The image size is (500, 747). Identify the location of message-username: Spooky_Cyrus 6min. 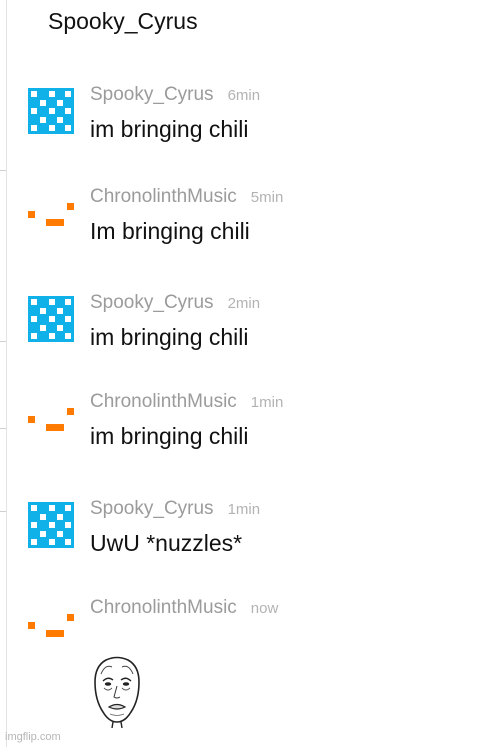
(175, 95).